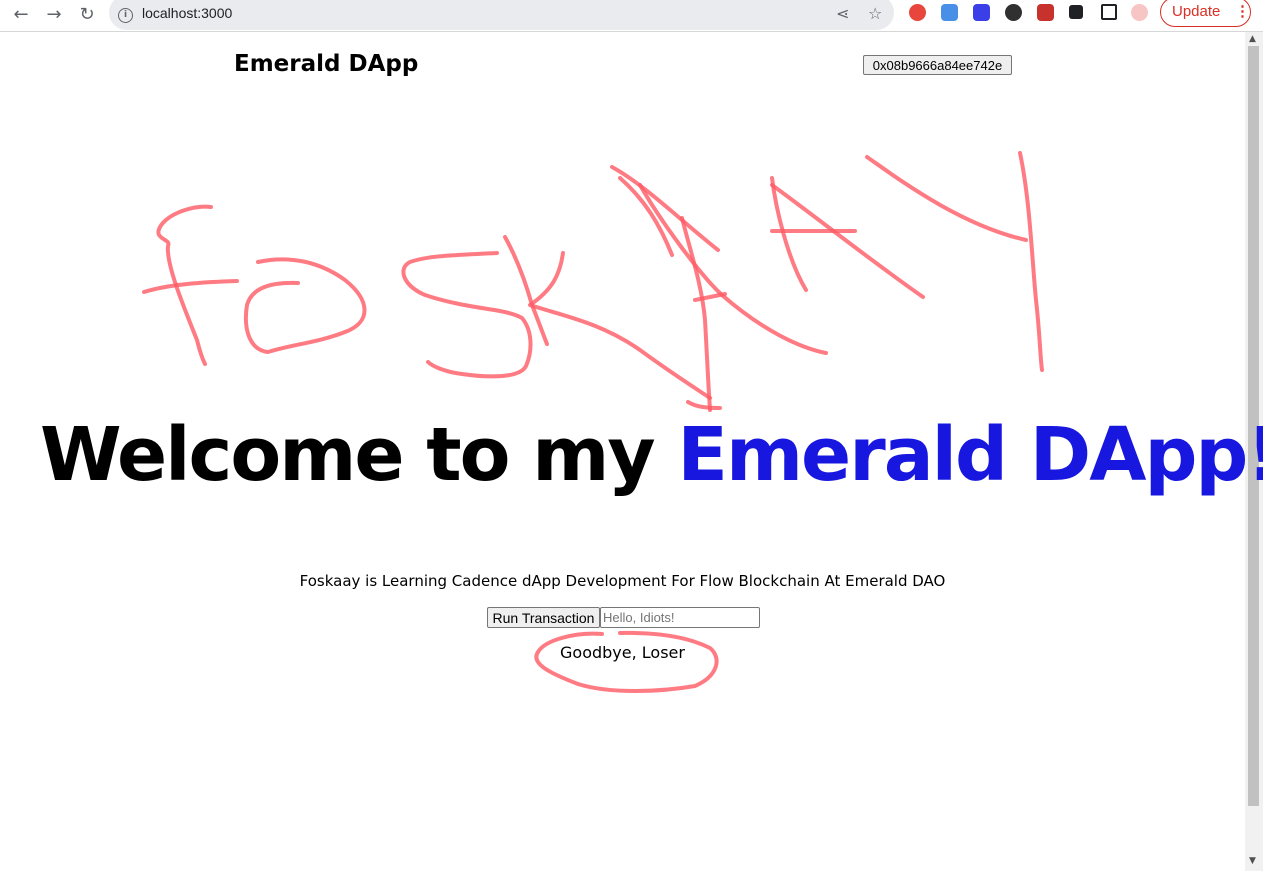 This screenshot has height=871, width=1263. Describe the element at coordinates (187, 13) in the screenshot. I see `address-bar-url: localhost:3000` at that location.